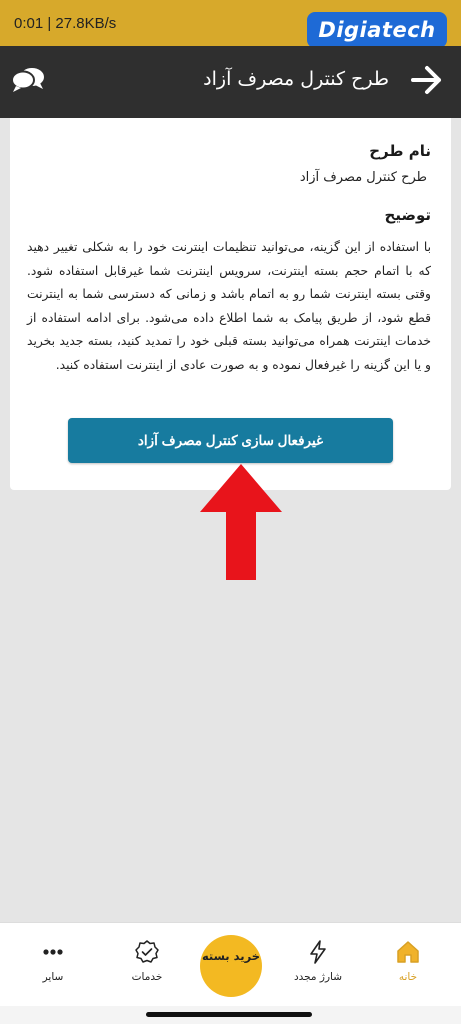  What do you see at coordinates (230, 24) in the screenshot?
I see `status-bar: 0:01 | 27.8KB/s Digiatech` at bounding box center [230, 24].